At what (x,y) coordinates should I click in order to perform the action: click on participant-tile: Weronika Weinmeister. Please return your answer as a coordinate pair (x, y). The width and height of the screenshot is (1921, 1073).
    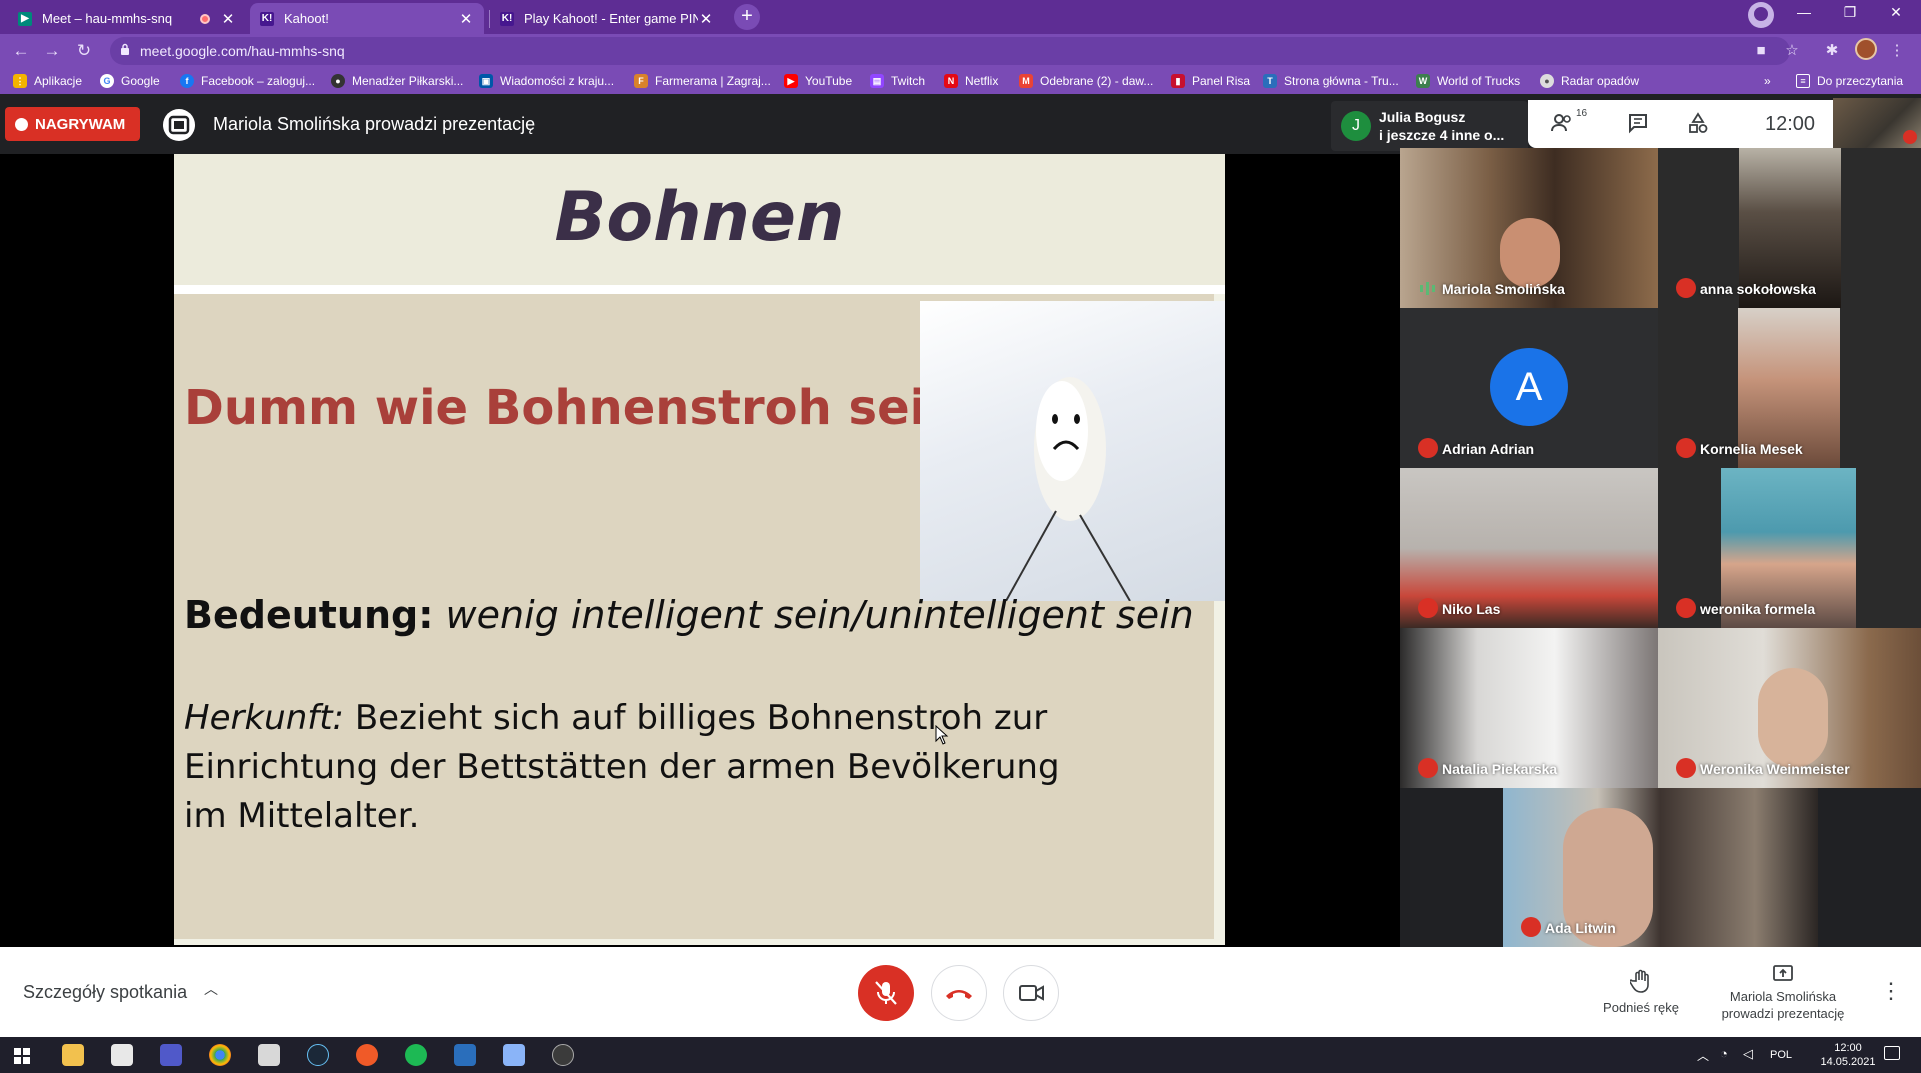
    Looking at the image, I should click on (1789, 708).